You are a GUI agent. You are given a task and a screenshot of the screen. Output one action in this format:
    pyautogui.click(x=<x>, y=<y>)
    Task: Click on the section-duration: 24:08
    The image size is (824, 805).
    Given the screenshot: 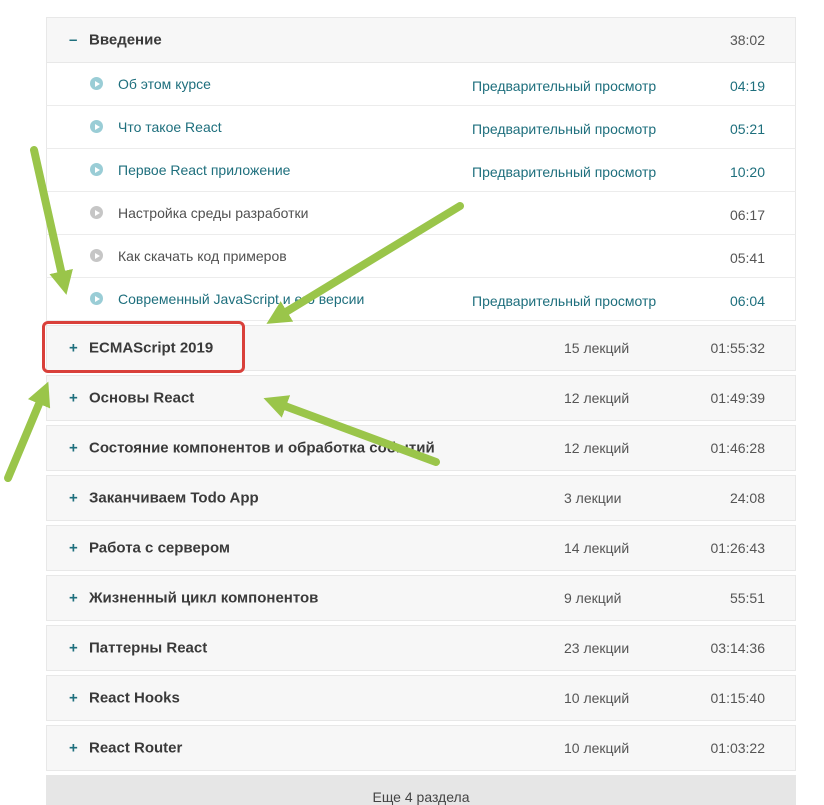 What is the action you would take?
    pyautogui.click(x=747, y=498)
    